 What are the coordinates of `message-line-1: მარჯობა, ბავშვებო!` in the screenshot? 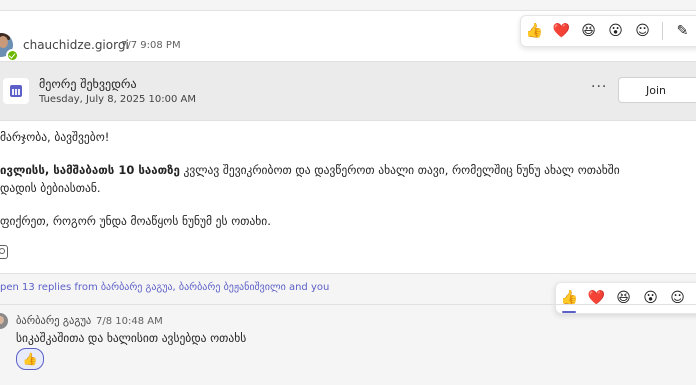 It's located at (55, 137).